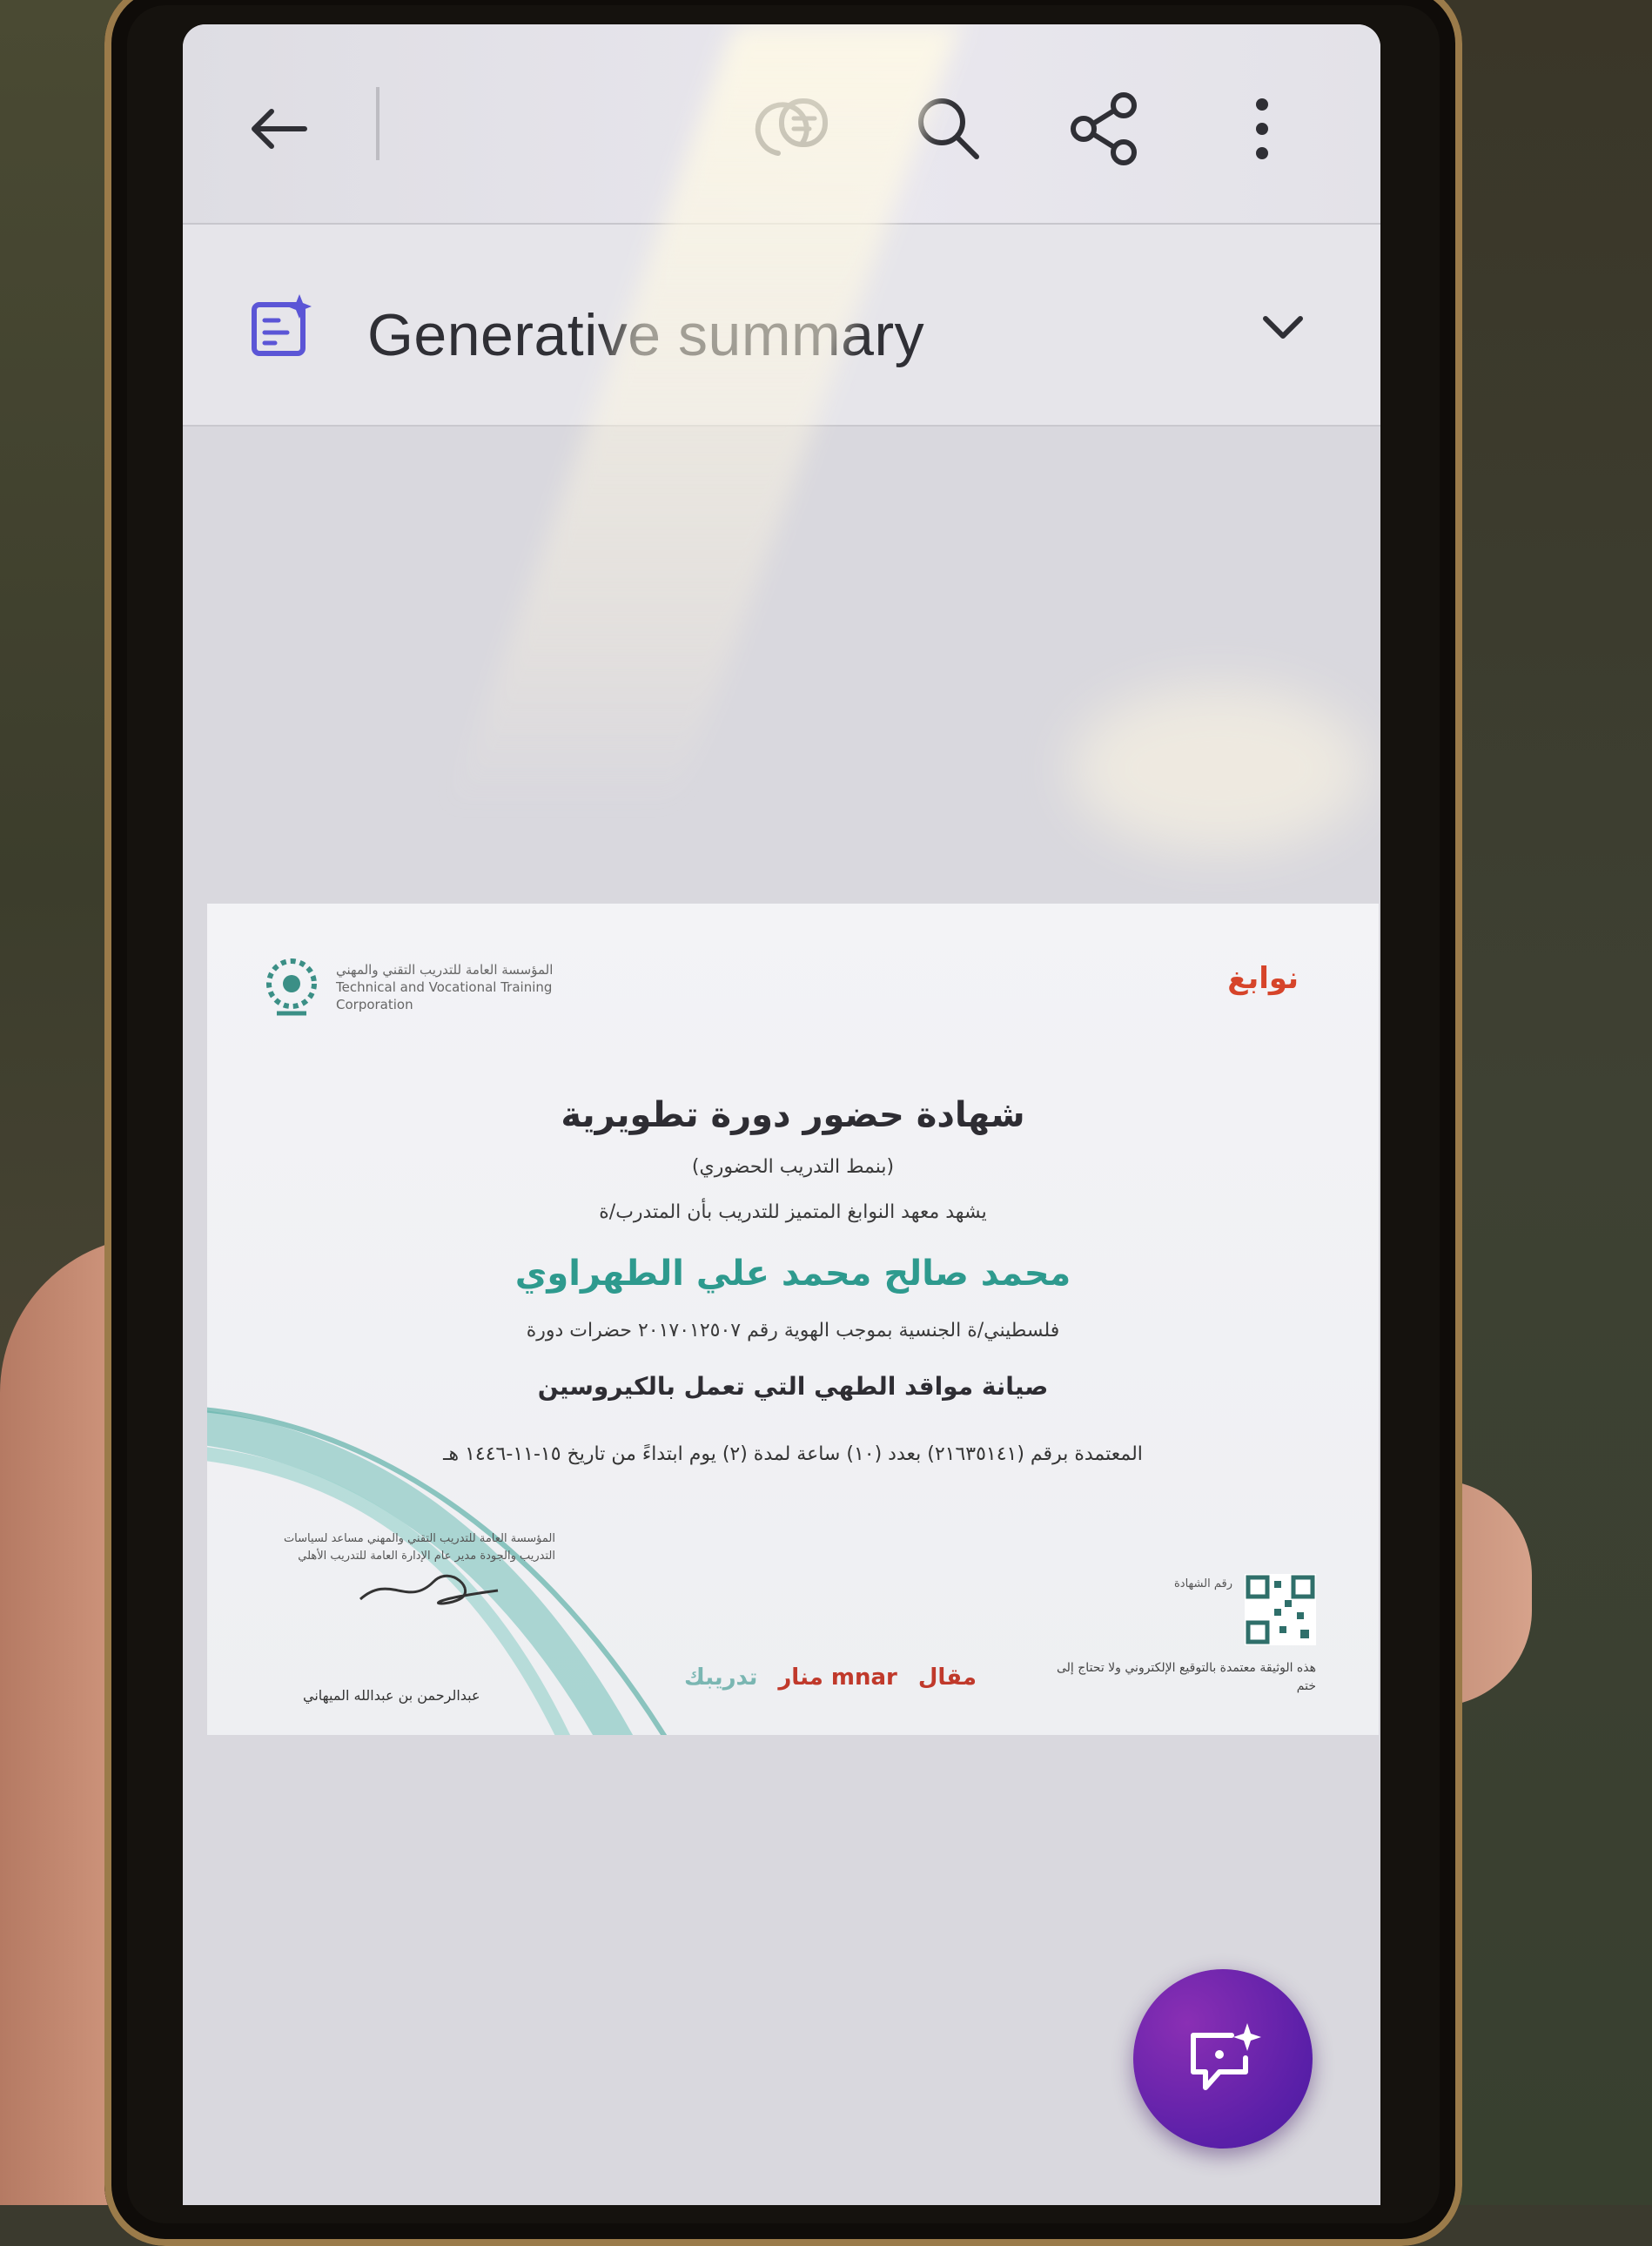 This screenshot has width=1652, height=2246. I want to click on tadreebak-logo: تدريبك, so click(721, 1678).